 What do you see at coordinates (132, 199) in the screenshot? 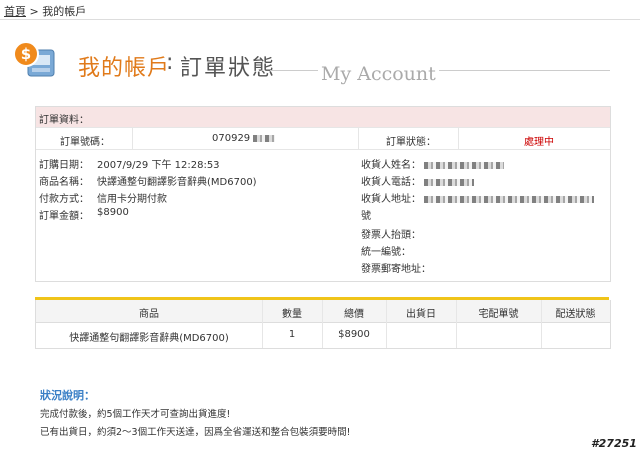
I see `payment-method-value: 信用卡分期付款` at bounding box center [132, 199].